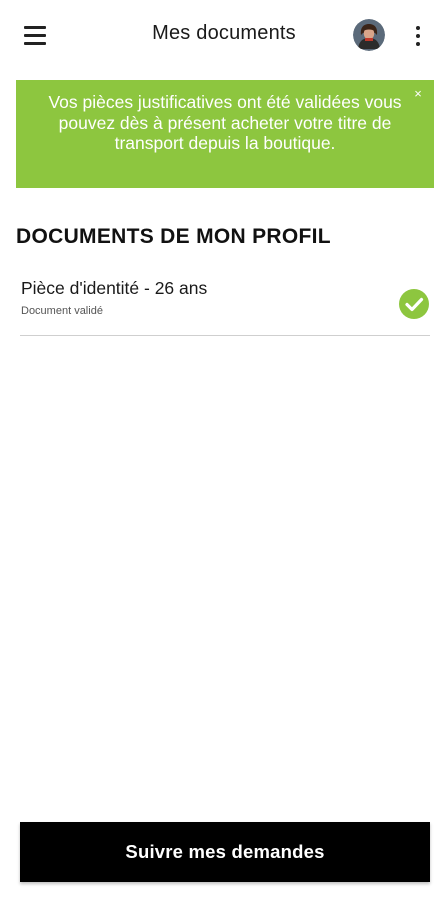 This screenshot has height=900, width=448. Describe the element at coordinates (225, 852) in the screenshot. I see `follow-requests-button: Suivre mes demandes` at that location.